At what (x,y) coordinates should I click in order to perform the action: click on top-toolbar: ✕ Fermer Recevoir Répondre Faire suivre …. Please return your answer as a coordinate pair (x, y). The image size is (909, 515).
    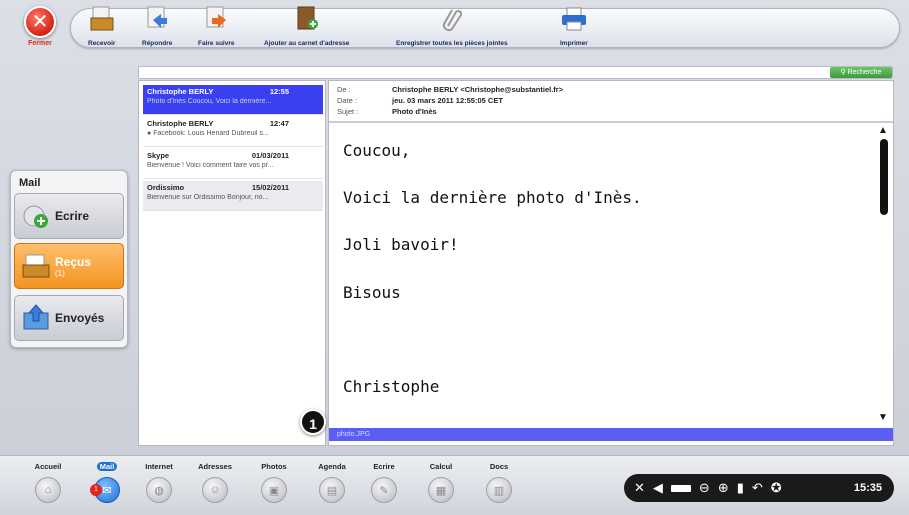
    Looking at the image, I should click on (454, 32).